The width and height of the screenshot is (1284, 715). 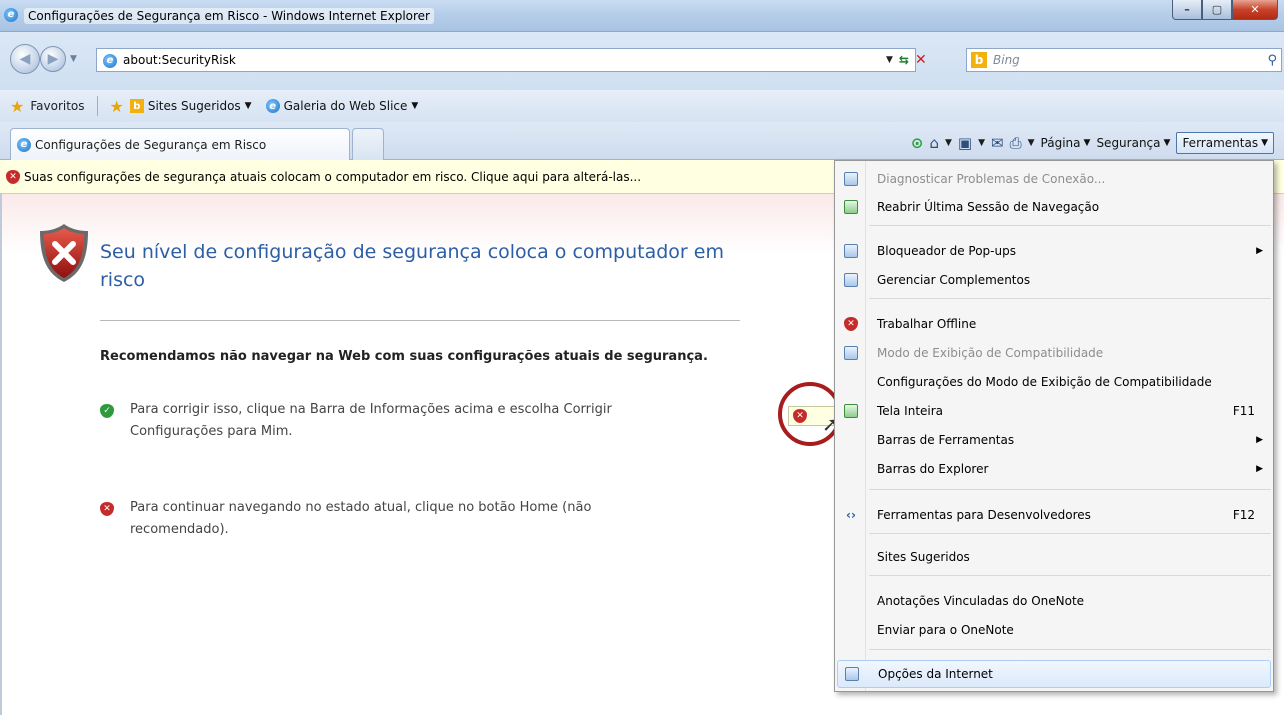 What do you see at coordinates (979, 60) in the screenshot?
I see `bing-logo-icon: b` at bounding box center [979, 60].